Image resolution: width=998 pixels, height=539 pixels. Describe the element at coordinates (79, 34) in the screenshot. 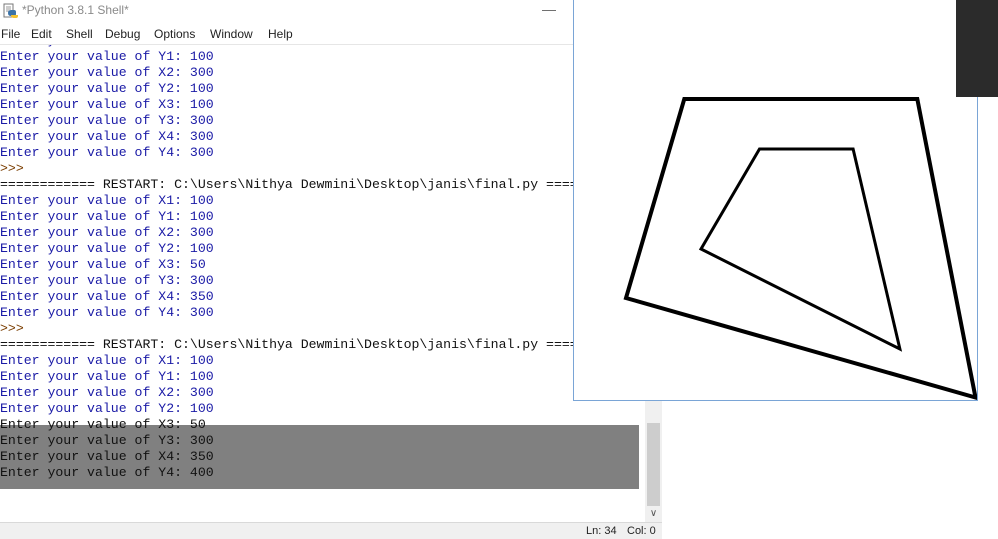

I see `menu-shell: Shell` at that location.